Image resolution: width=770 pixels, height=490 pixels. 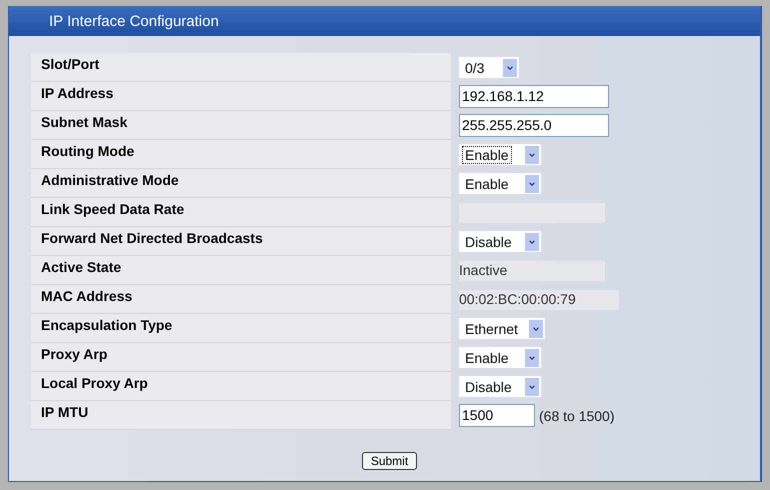 I want to click on field-label: Link Speed Data Rate, so click(x=241, y=212).